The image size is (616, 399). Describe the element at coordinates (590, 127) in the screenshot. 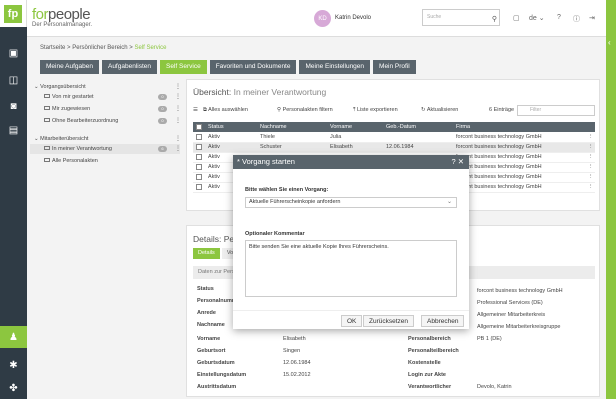

I see `column-menu` at that location.